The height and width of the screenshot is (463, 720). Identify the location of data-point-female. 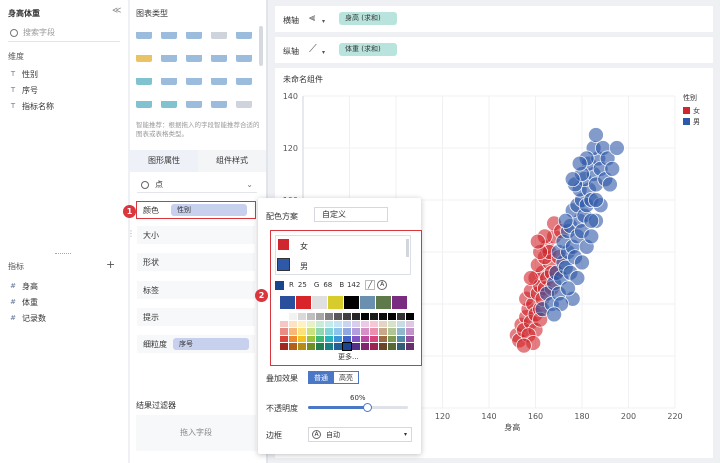
(531, 278).